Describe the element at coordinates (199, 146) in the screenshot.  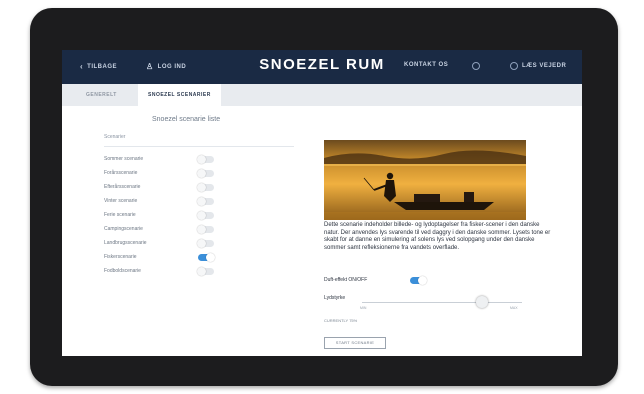
I see `divider` at that location.